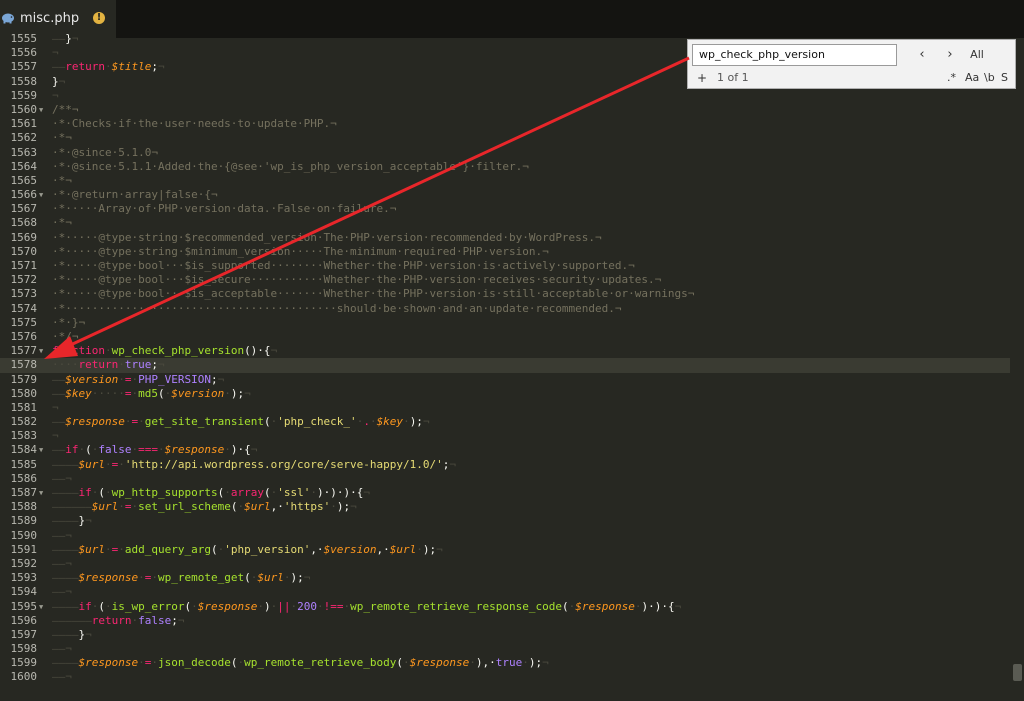 Image resolution: width=1024 pixels, height=701 pixels. I want to click on line-number: 1556, so click(24, 53).